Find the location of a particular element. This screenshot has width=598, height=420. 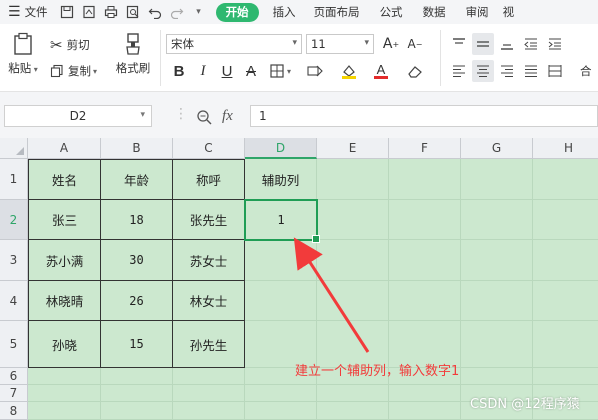

tab-insert: 插入 is located at coordinates (284, 12).